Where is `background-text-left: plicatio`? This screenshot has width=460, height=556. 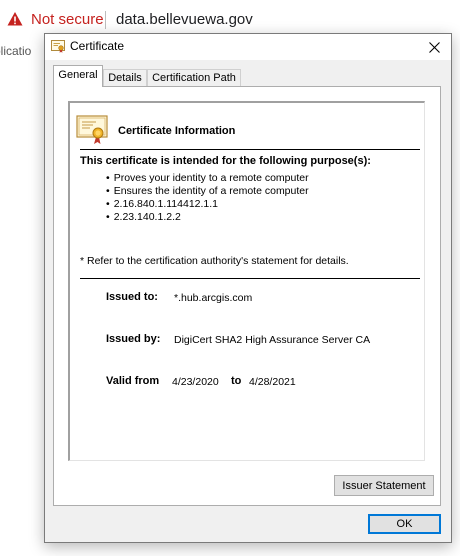 background-text-left: plicatio is located at coordinates (16, 51).